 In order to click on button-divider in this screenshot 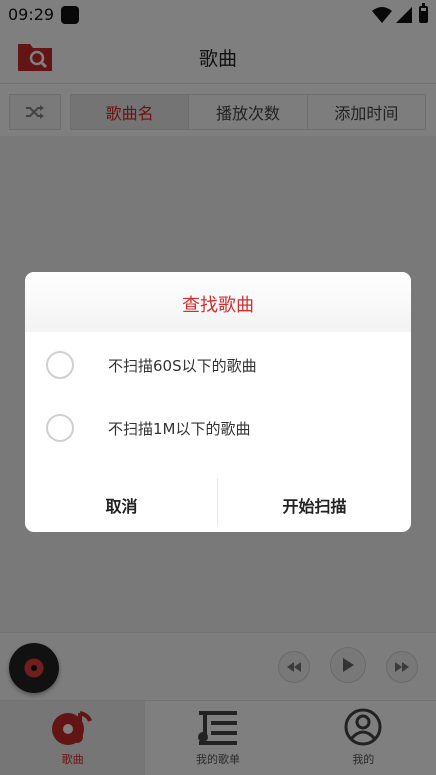, I will do `click(217, 502)`.